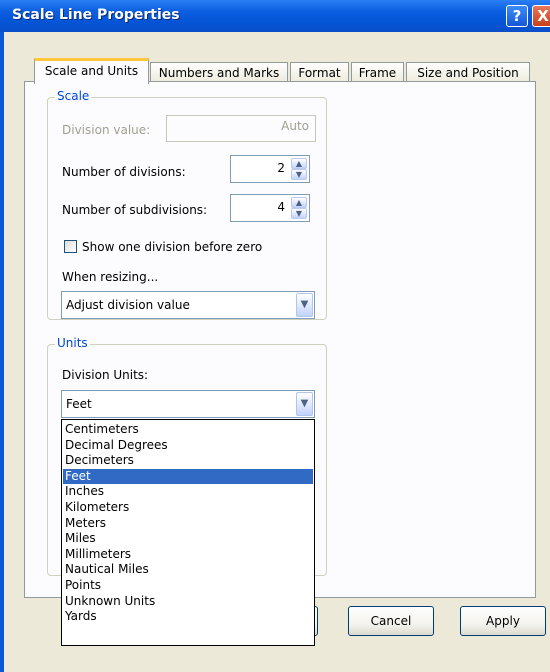 Image resolution: width=550 pixels, height=672 pixels. What do you see at coordinates (503, 621) in the screenshot?
I see `apply-button: Apply` at bounding box center [503, 621].